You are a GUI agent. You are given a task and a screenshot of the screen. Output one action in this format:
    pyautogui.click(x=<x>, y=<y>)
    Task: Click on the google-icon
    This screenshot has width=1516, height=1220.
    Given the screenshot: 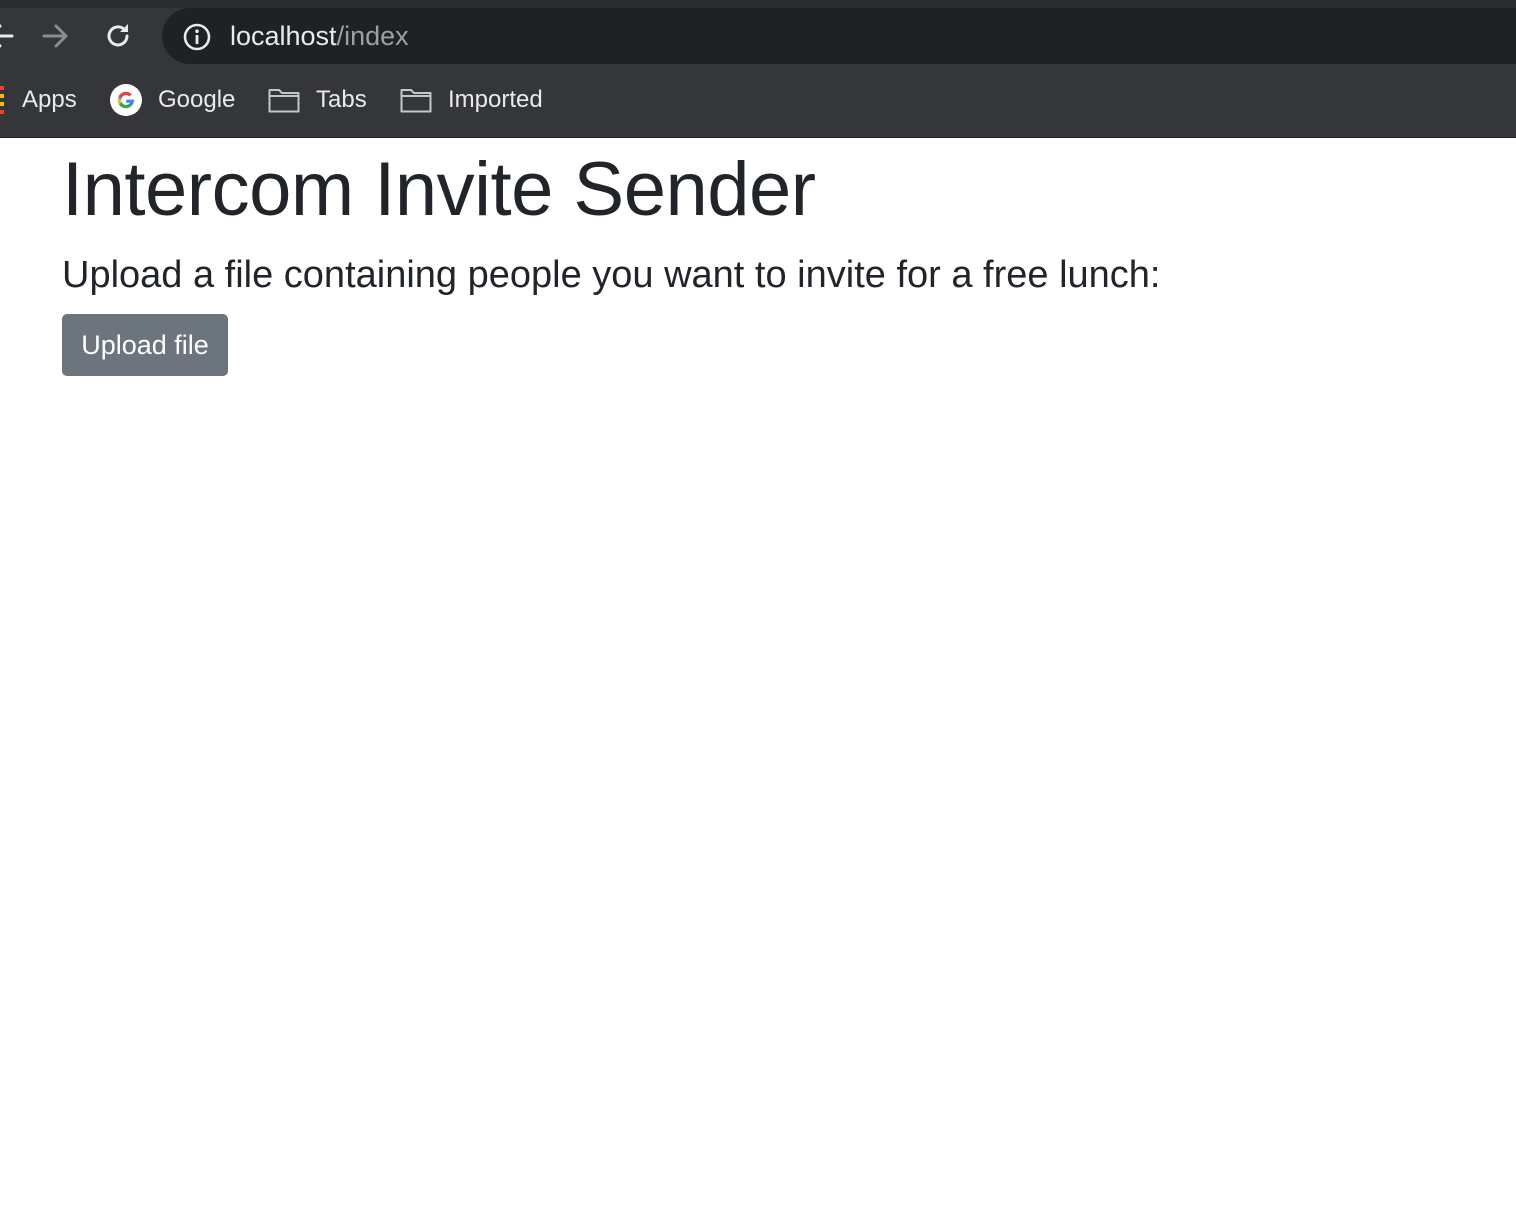 What is the action you would take?
    pyautogui.click(x=126, y=100)
    